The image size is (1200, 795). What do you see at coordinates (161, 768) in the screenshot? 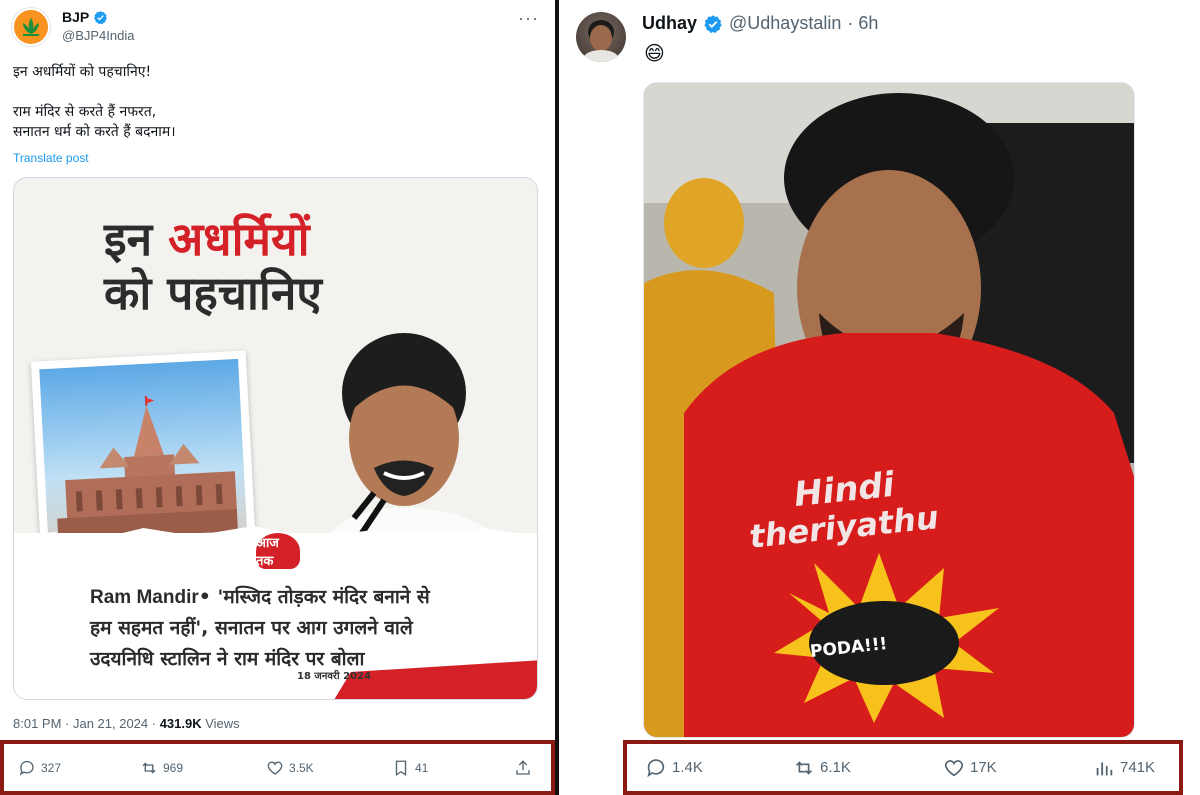
I see `repost-button: 969` at bounding box center [161, 768].